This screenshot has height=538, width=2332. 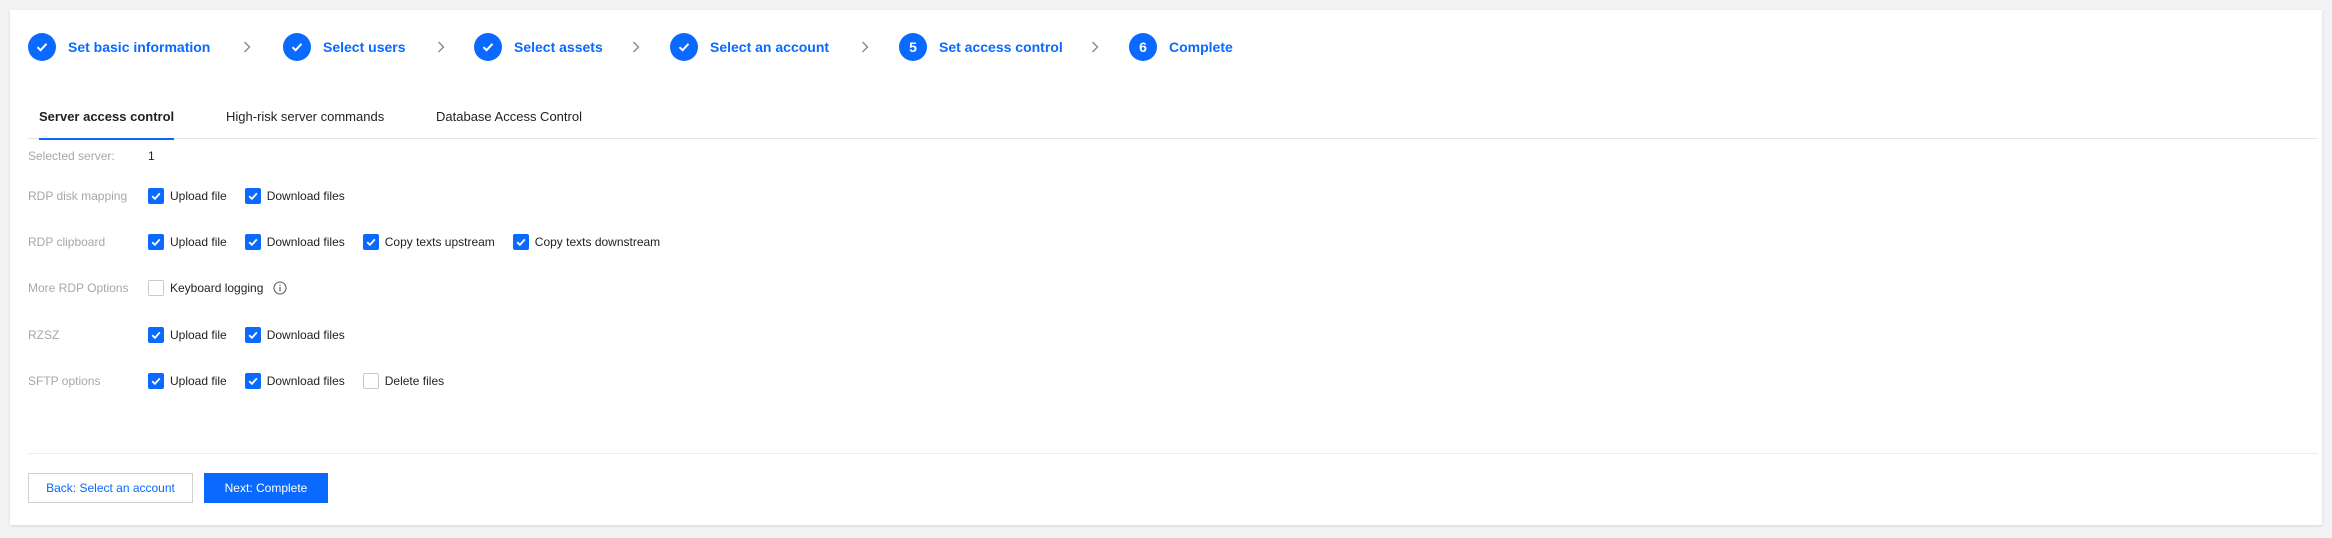 I want to click on rdp-disk-upload-checkbox: Upload file, so click(x=187, y=196).